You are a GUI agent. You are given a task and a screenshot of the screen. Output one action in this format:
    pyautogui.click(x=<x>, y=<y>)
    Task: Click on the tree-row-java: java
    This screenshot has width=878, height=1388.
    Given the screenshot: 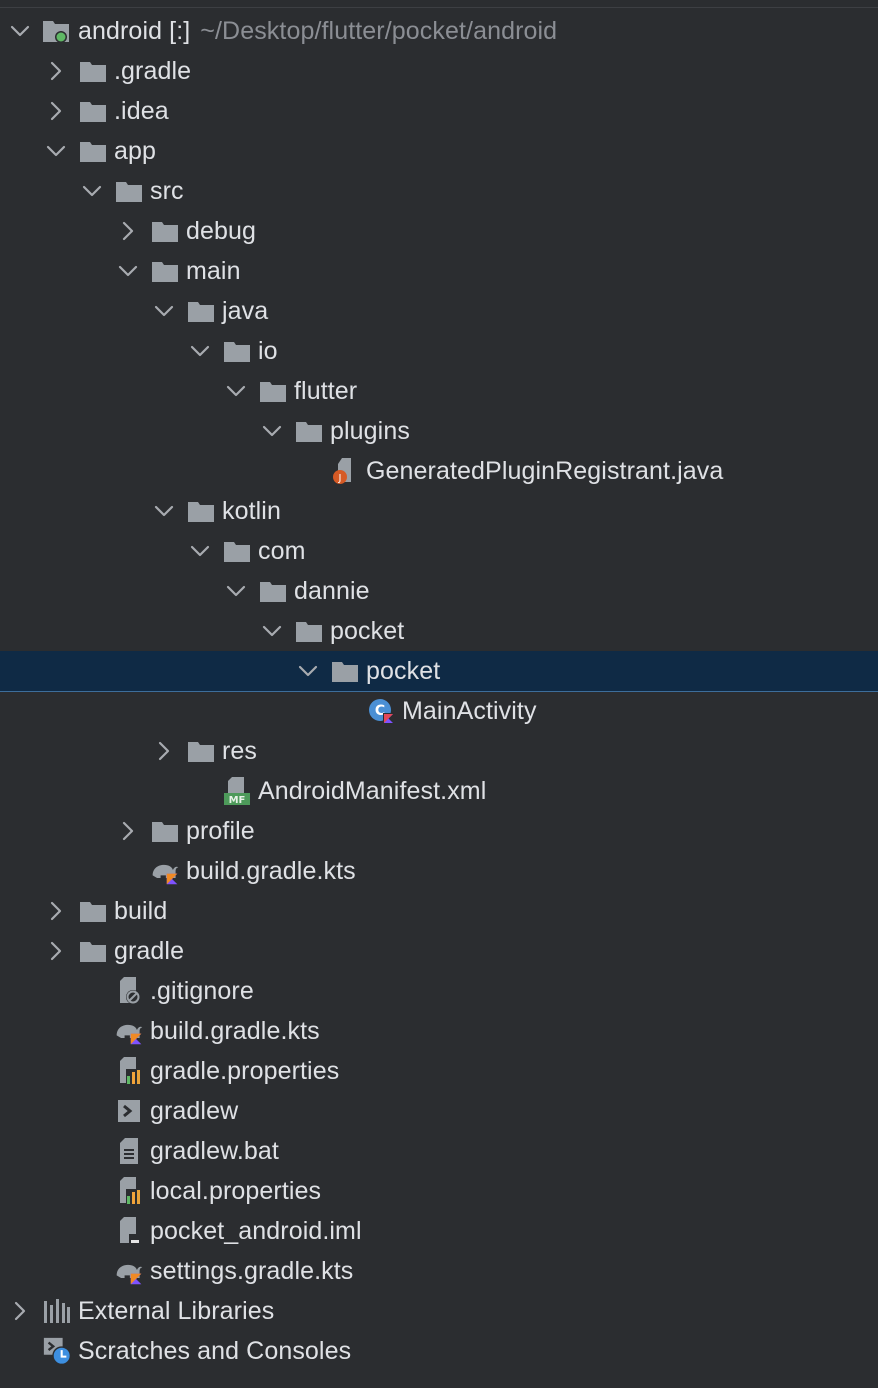 What is the action you would take?
    pyautogui.click(x=439, y=311)
    